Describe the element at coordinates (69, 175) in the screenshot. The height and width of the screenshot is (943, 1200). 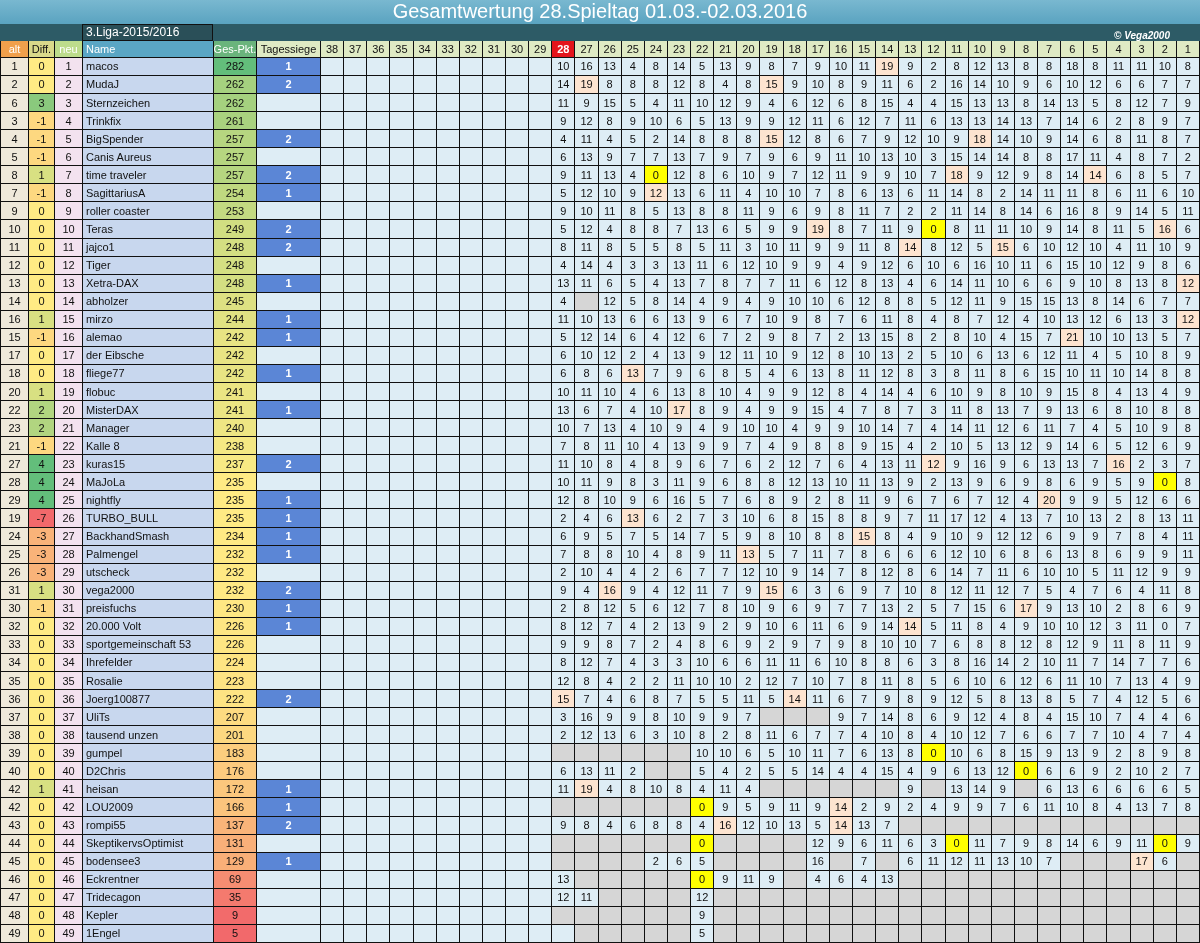
I see `new-rank-cell: 7` at that location.